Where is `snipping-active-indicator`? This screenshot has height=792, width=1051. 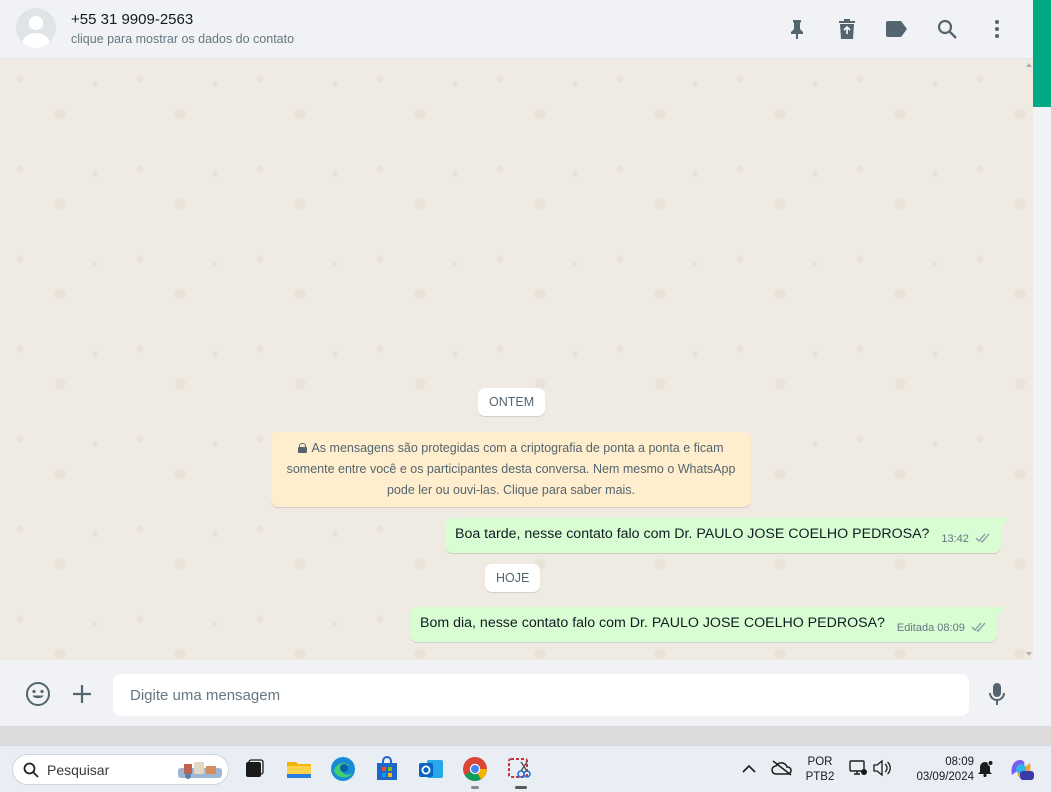
snipping-active-indicator is located at coordinates (521, 787).